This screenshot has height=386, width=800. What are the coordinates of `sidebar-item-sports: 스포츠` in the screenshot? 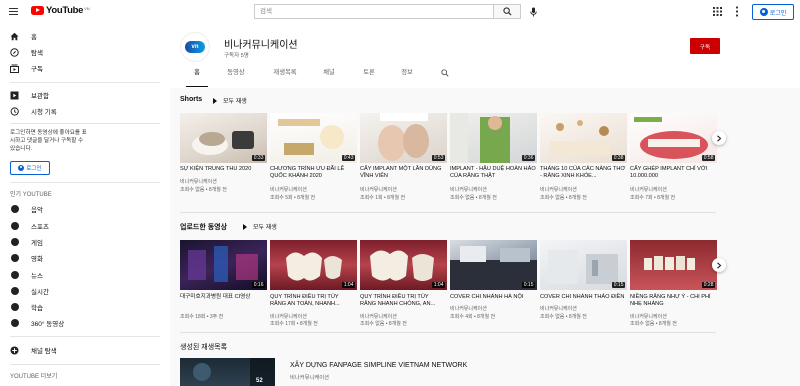 It's located at (85, 226).